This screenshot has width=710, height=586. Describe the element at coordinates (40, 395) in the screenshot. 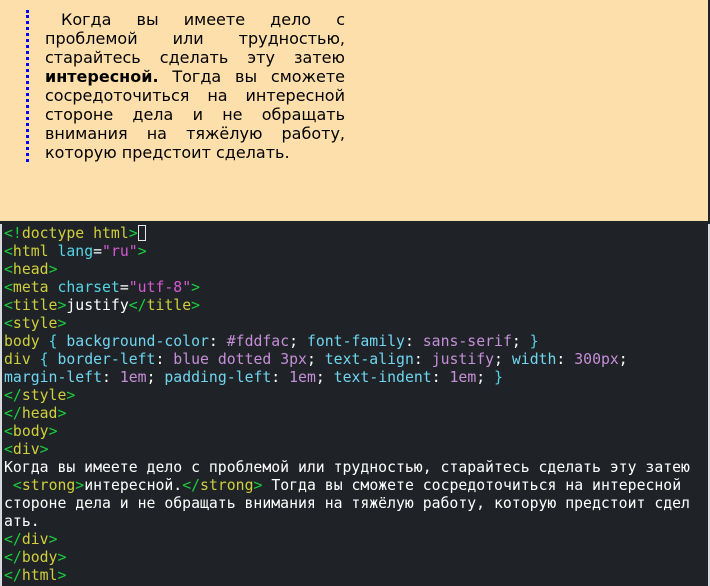

I see `code-line: </style>` at that location.